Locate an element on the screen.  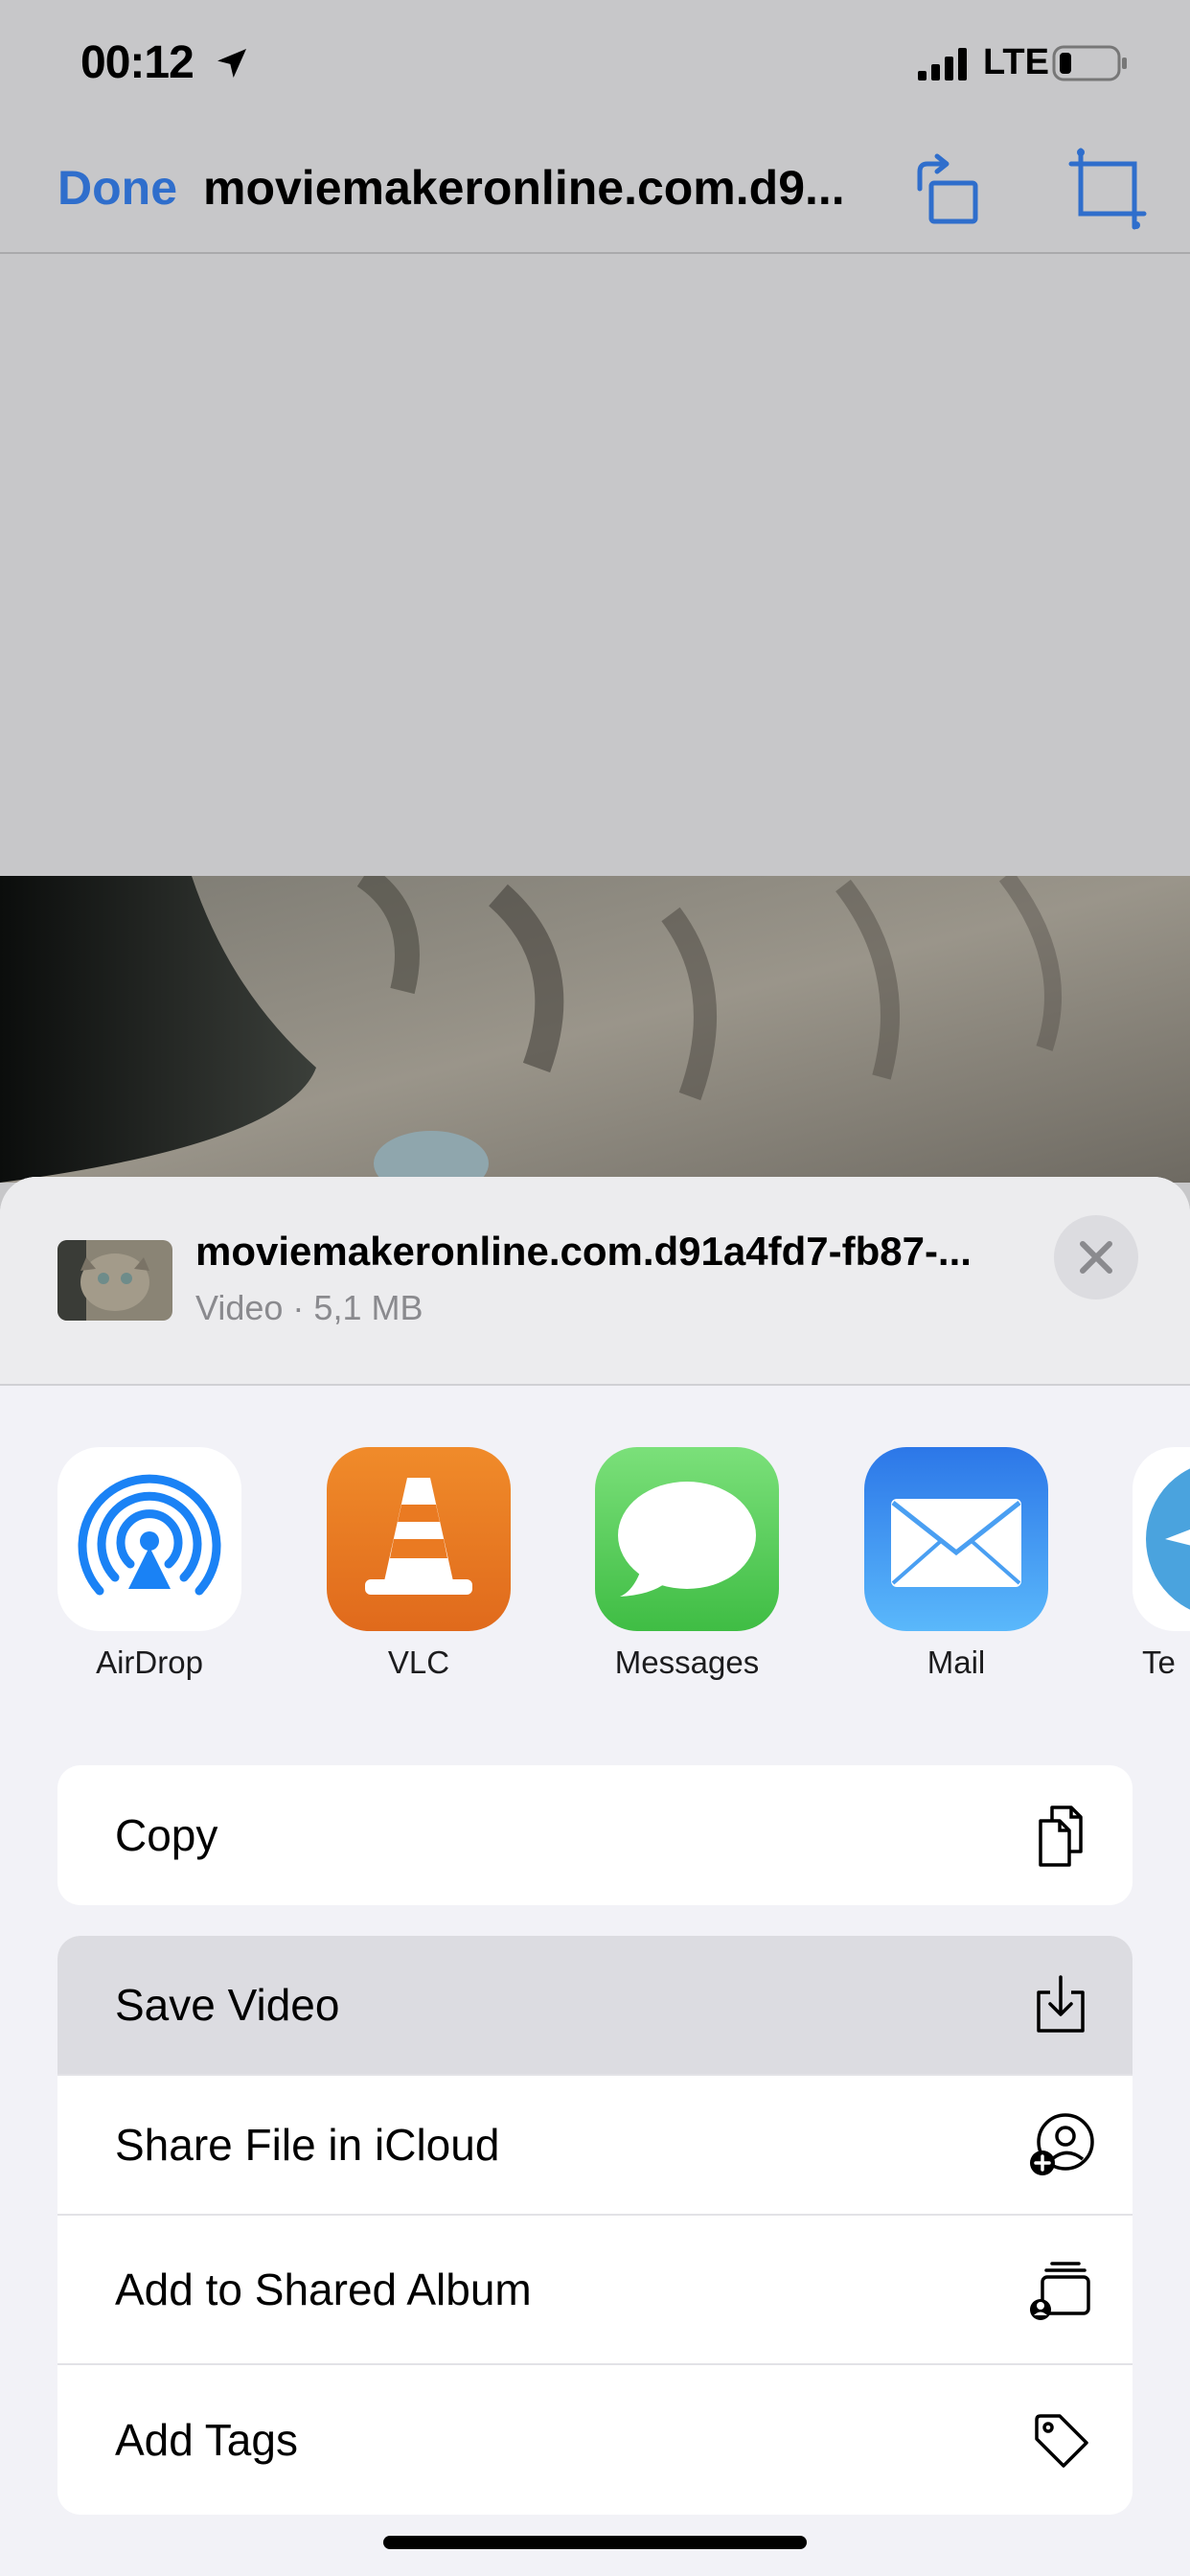
telegram-icon is located at coordinates (1162, 1539).